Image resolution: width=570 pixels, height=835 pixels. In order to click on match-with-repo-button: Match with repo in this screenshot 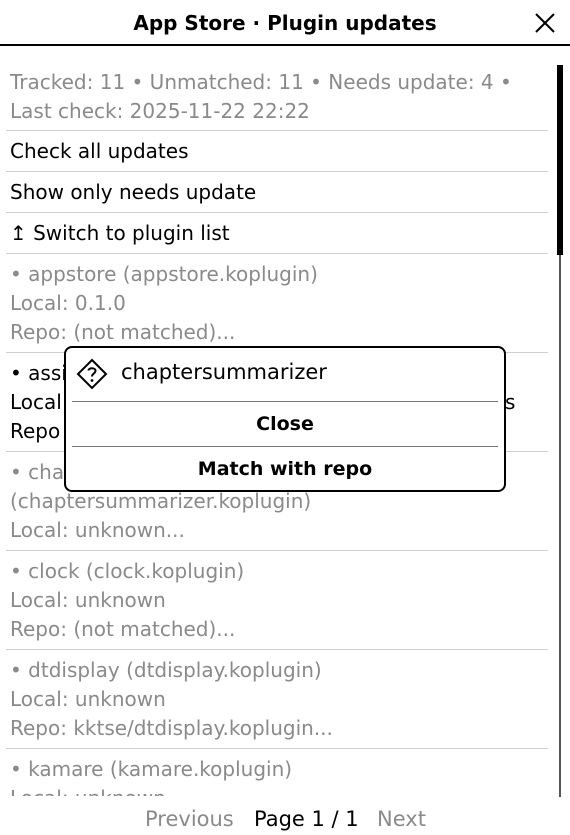, I will do `click(285, 469)`.